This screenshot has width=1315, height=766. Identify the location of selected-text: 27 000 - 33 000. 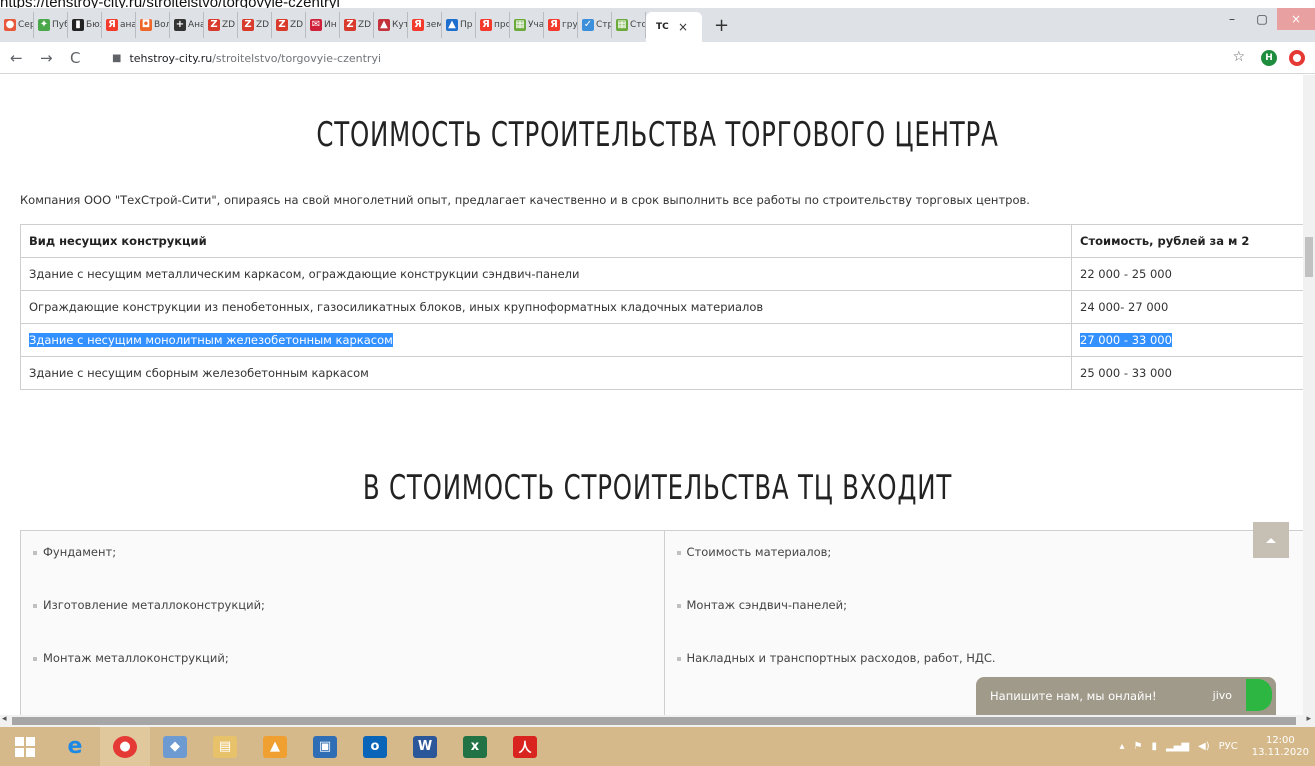
(1126, 340).